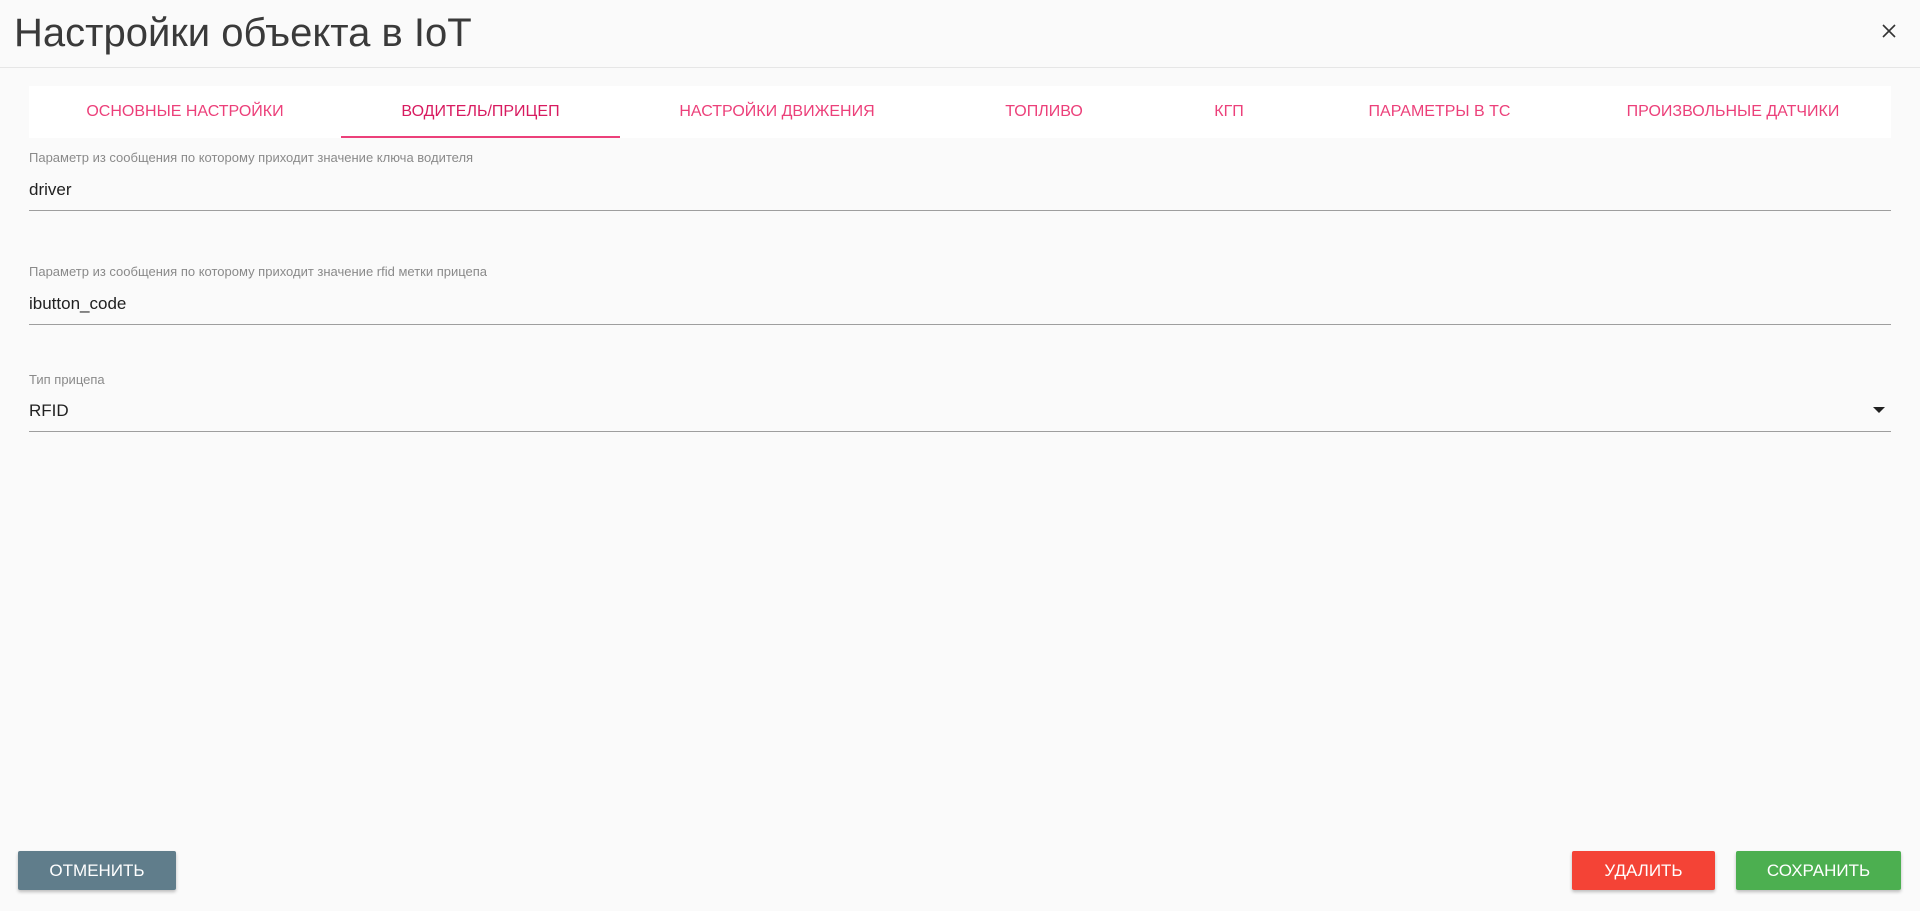  What do you see at coordinates (961, 308) in the screenshot?
I see `trailer-rfid-input` at bounding box center [961, 308].